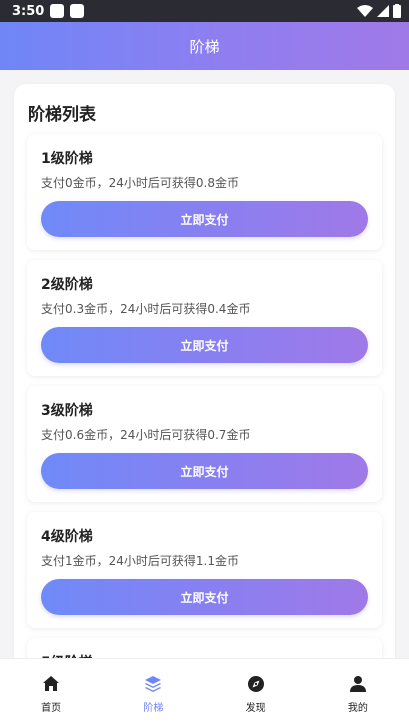  Describe the element at coordinates (153, 708) in the screenshot. I see `nav-label: 阶梯` at that location.